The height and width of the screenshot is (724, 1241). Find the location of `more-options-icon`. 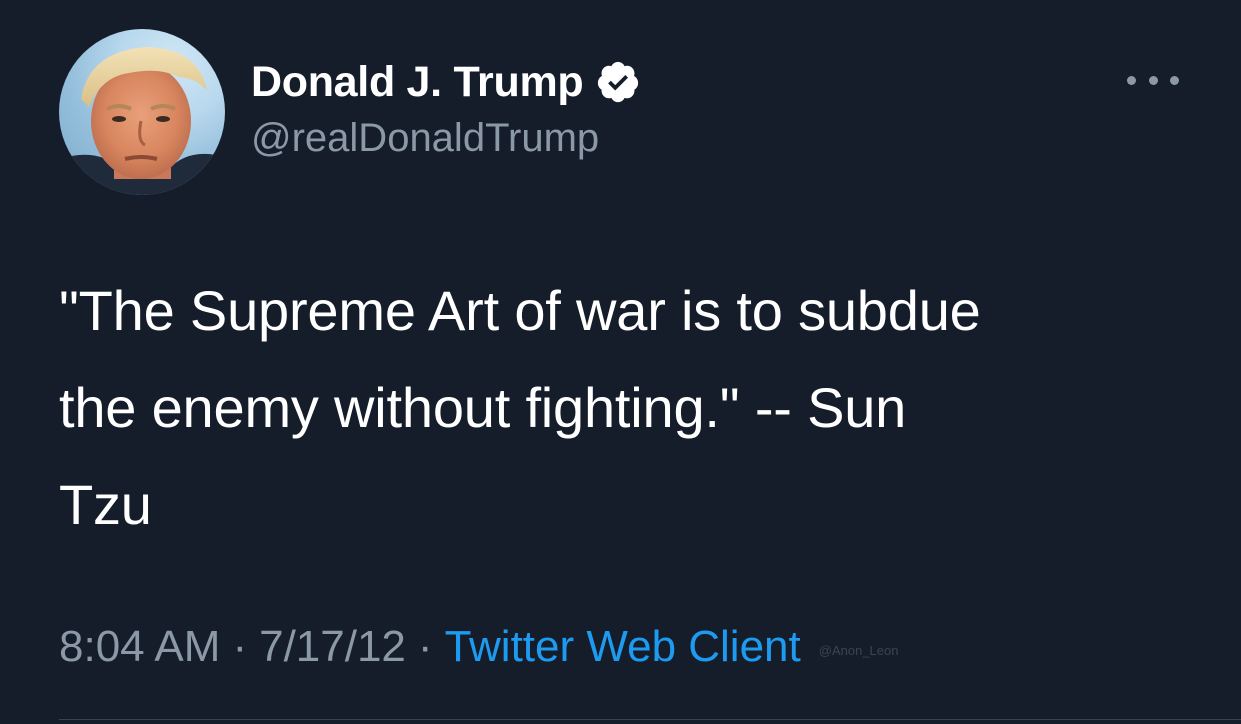

more-options-icon is located at coordinates (1153, 80).